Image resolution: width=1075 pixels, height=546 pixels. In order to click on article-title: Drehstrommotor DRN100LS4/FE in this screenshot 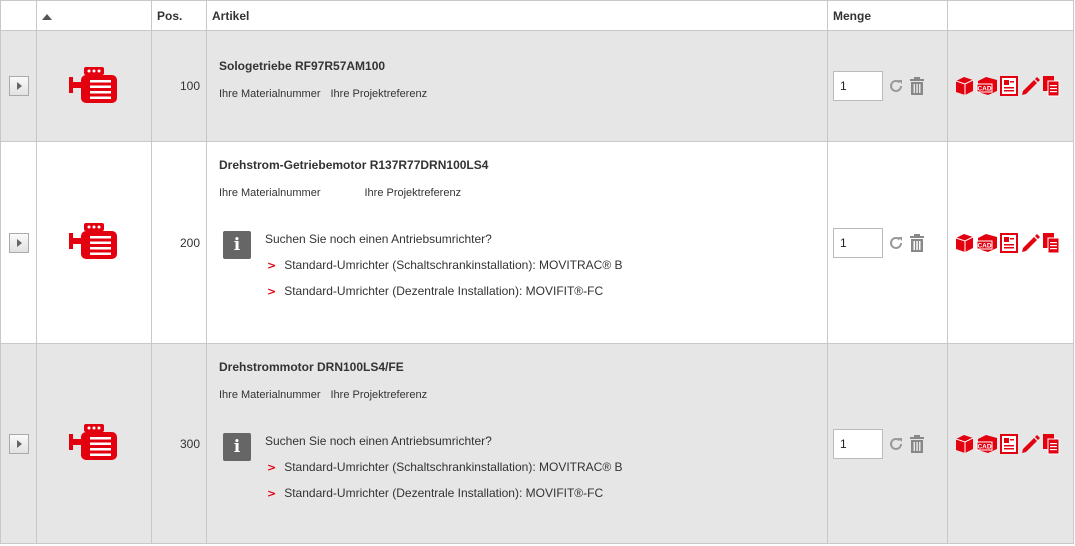, I will do `click(523, 367)`.